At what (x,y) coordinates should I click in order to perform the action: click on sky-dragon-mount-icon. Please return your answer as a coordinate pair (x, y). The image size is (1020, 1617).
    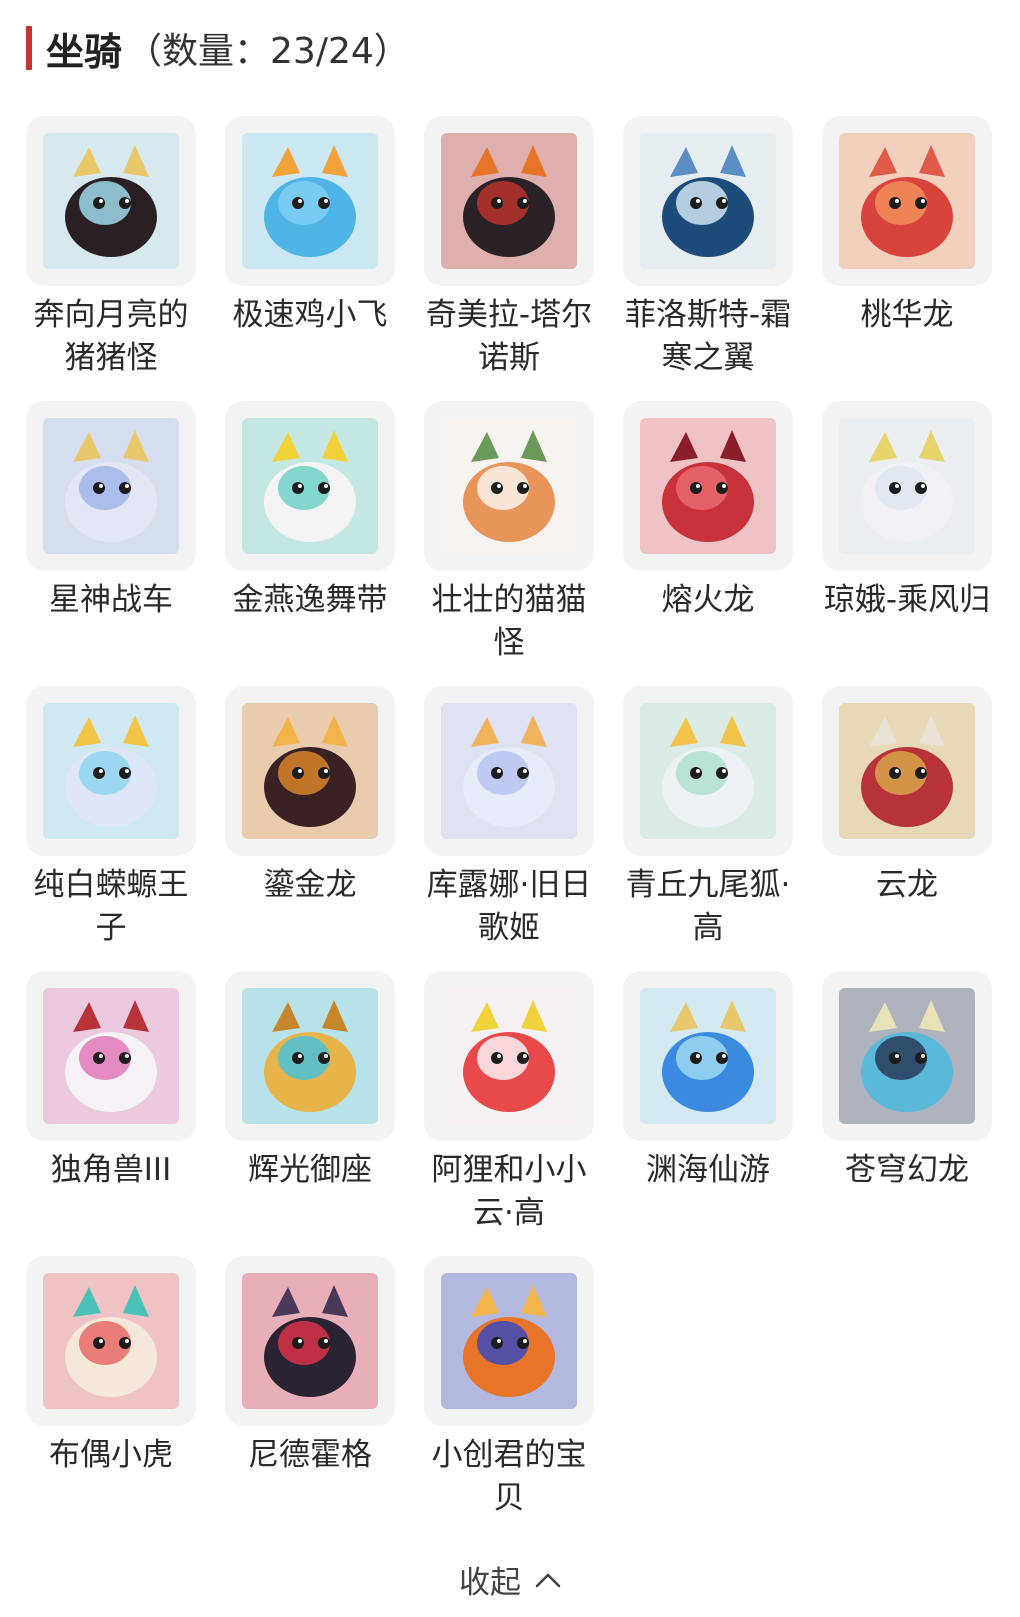
    Looking at the image, I should click on (907, 1056).